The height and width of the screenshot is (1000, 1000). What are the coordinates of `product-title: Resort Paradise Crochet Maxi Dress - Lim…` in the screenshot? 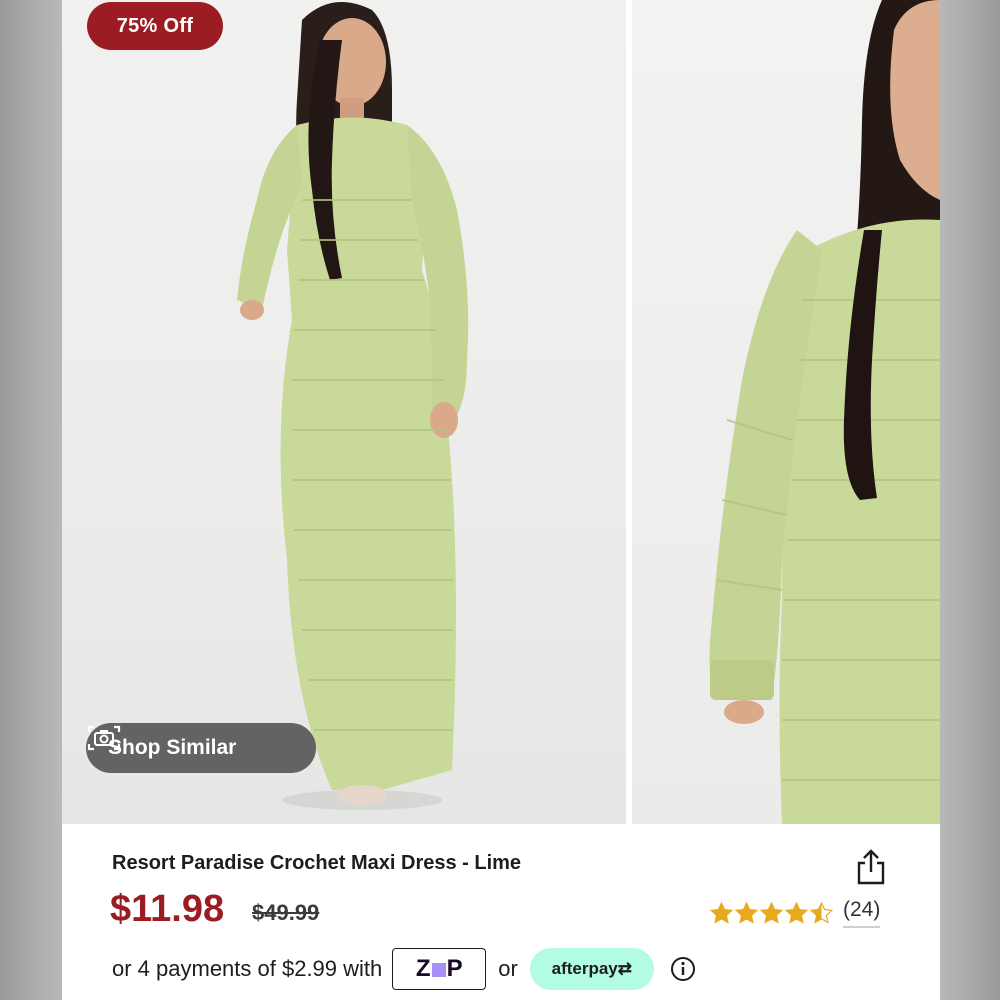 It's located at (317, 863).